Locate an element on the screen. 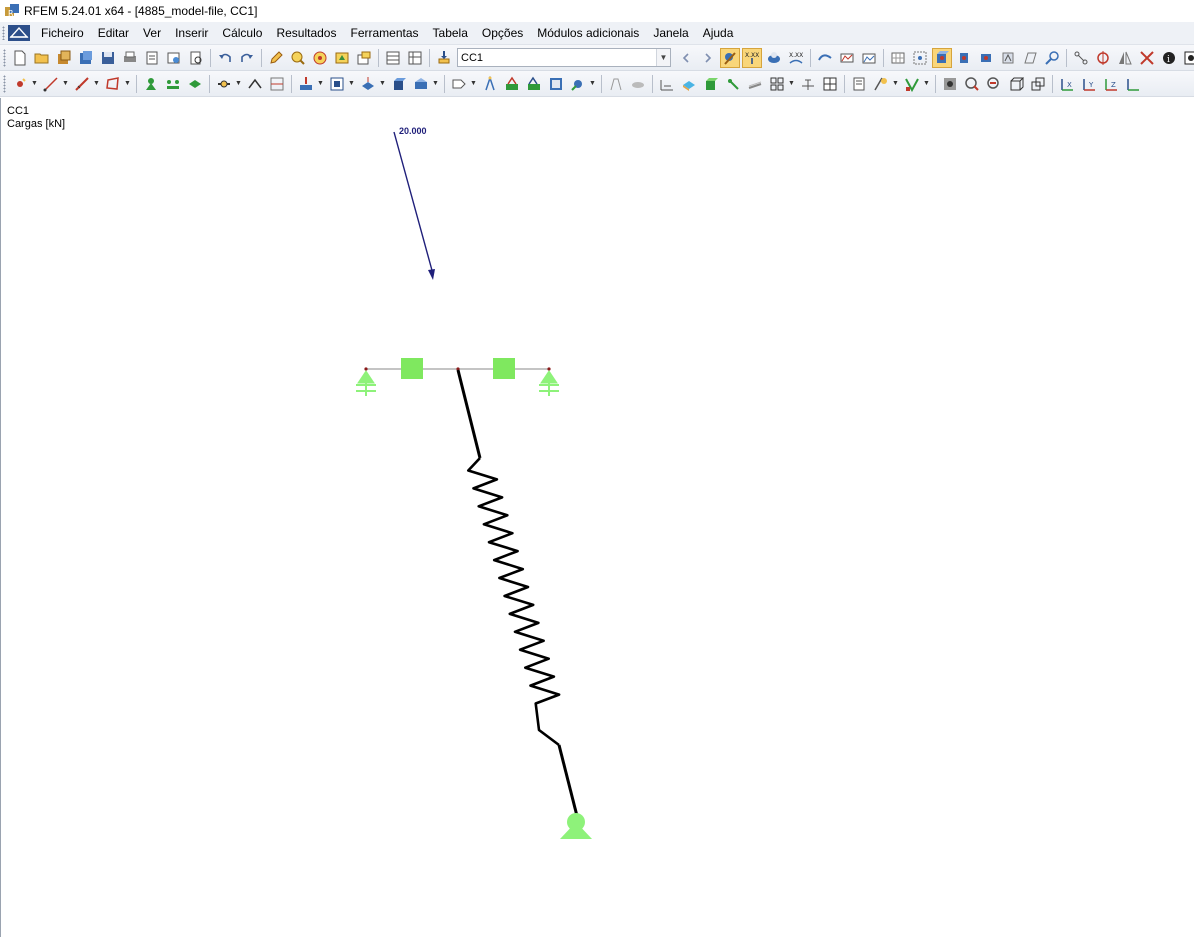 This screenshot has height=937, width=1194. calculate-all-button is located at coordinates (512, 84).